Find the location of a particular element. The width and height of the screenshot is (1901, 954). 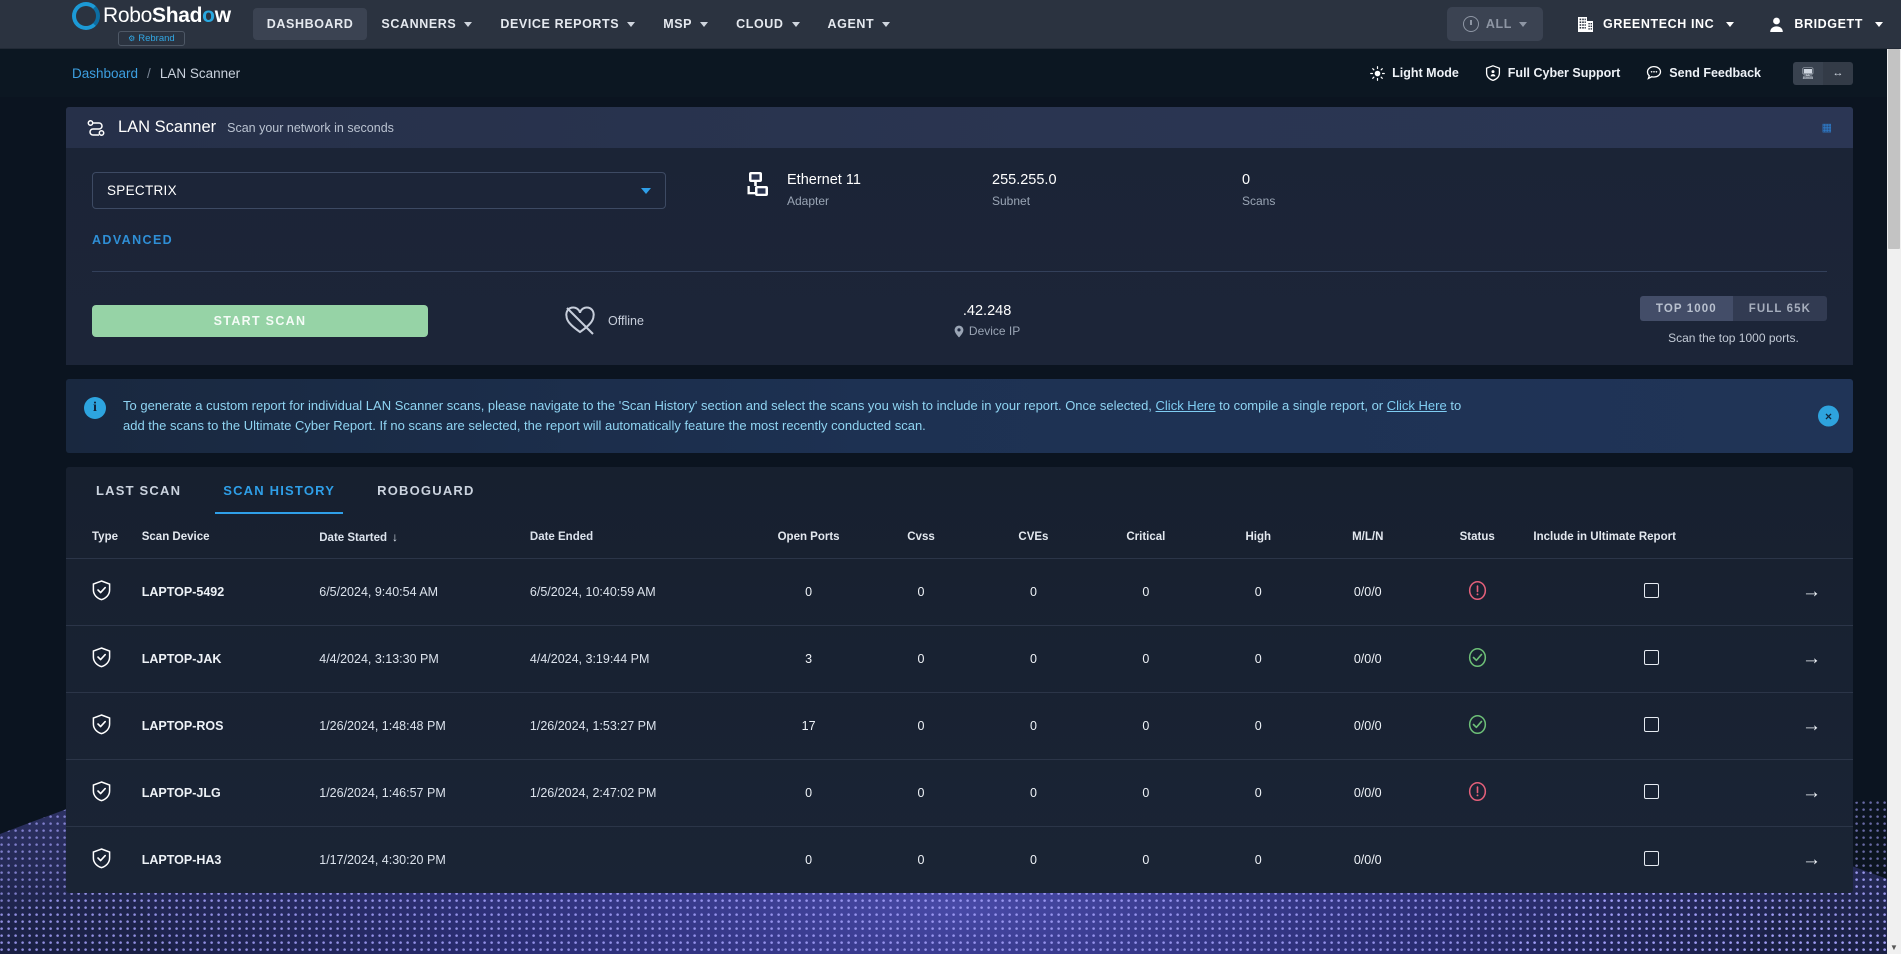

header-open-ports: Open Ports is located at coordinates (808, 537).